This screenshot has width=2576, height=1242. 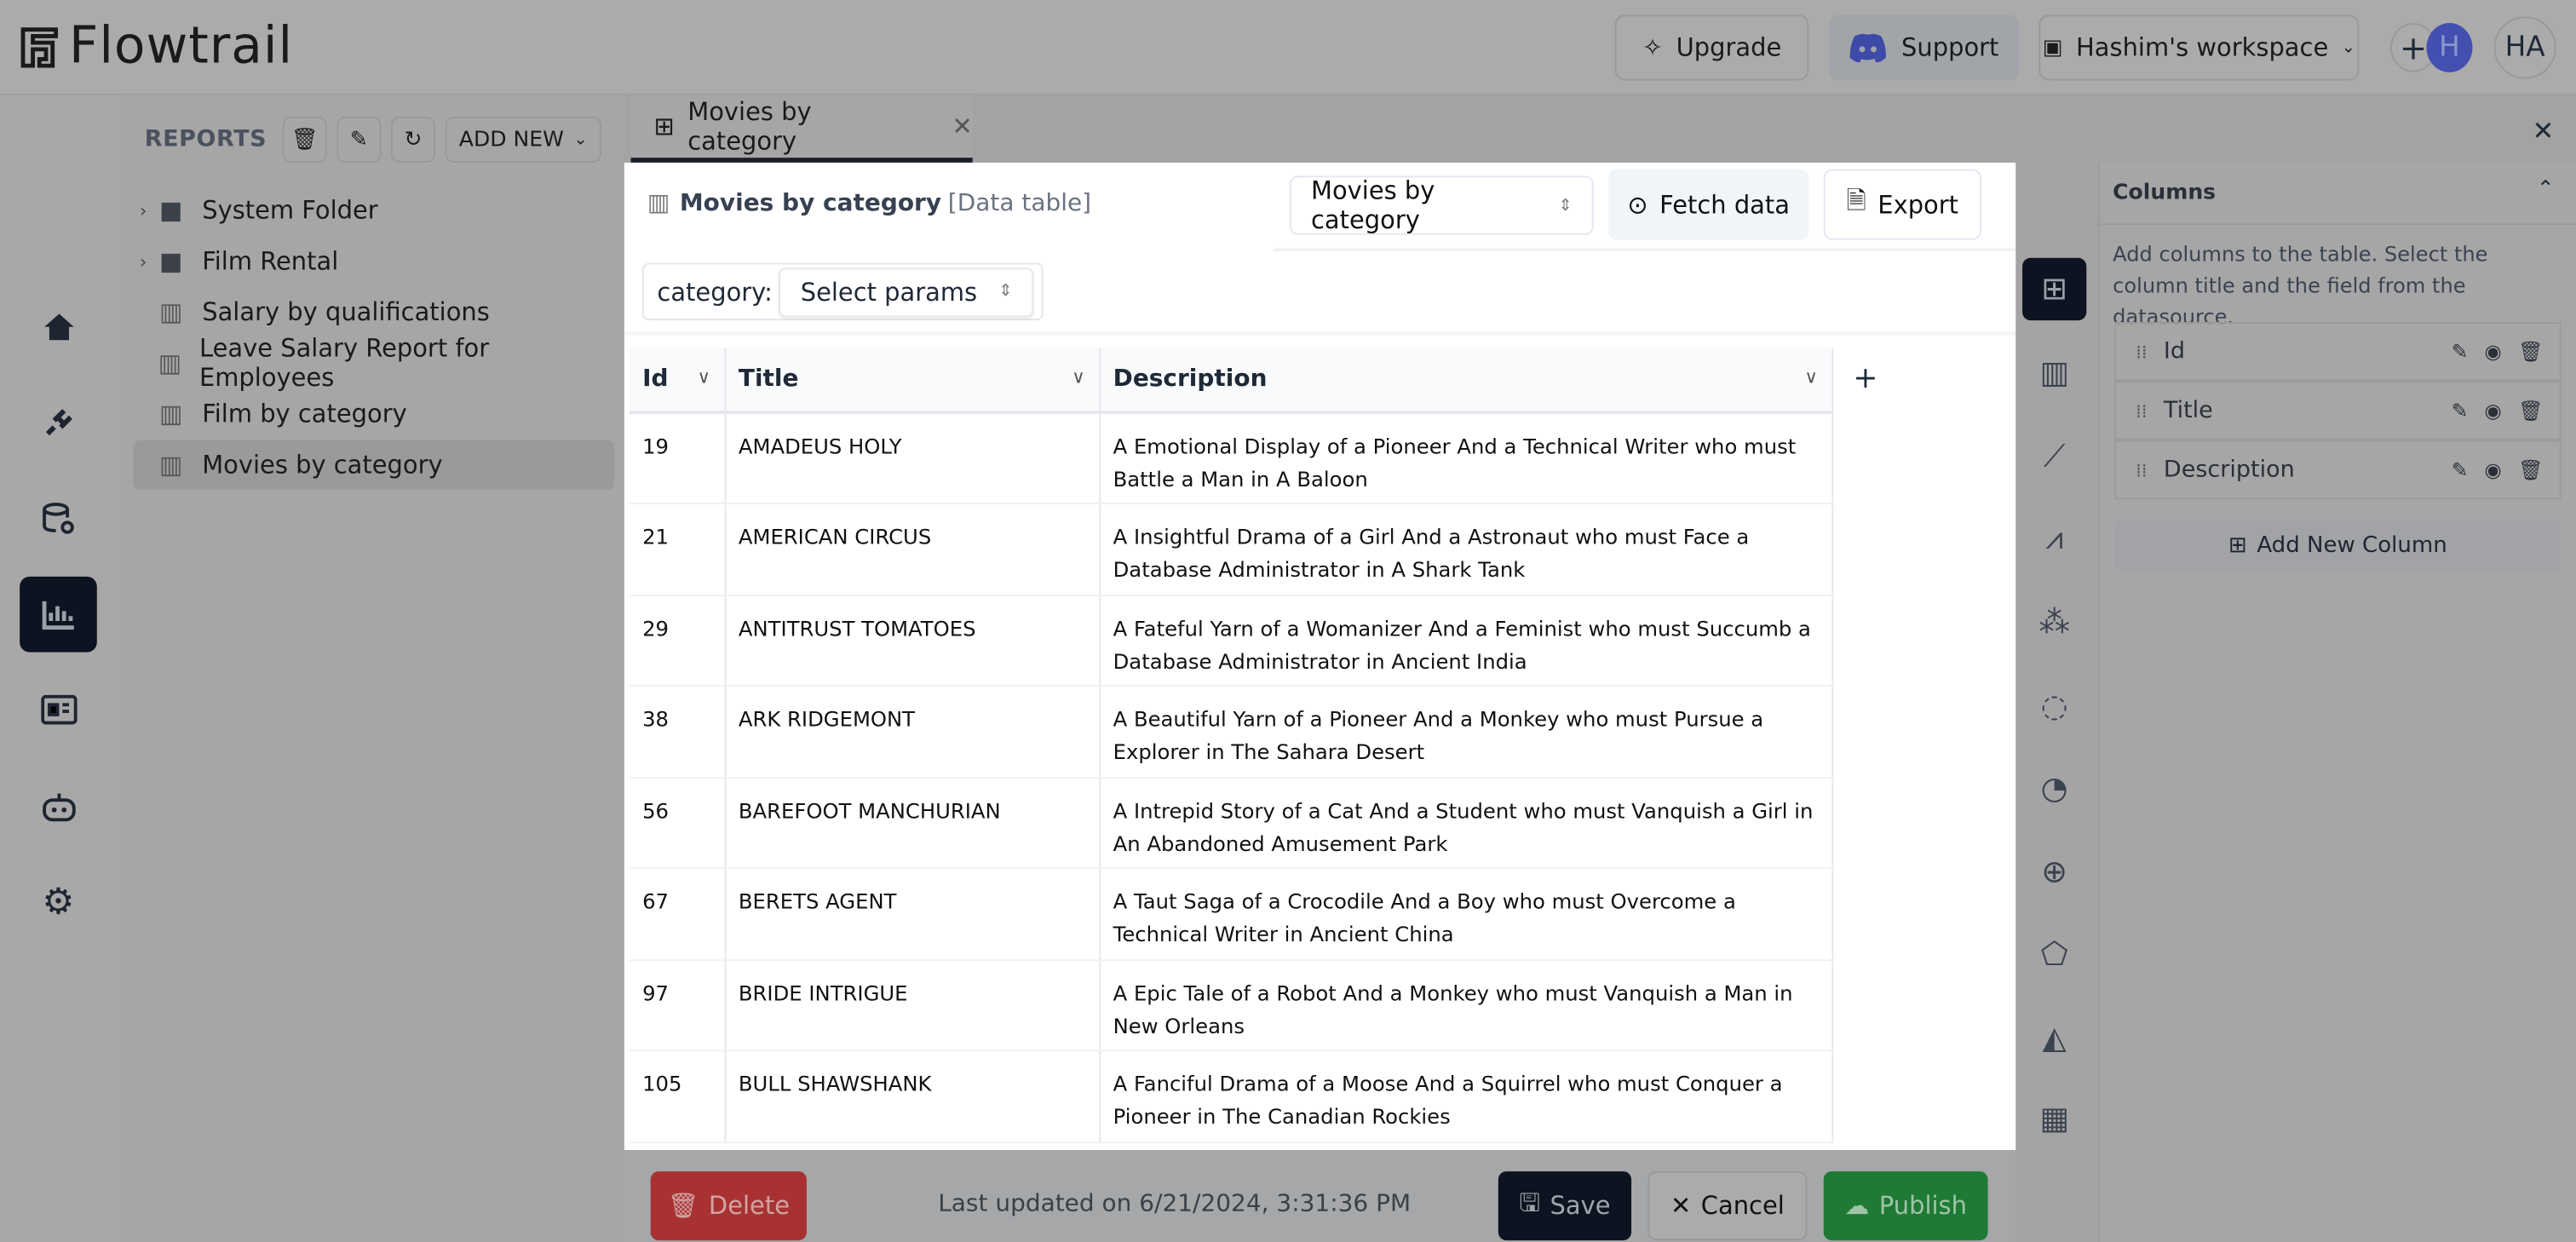 I want to click on updown-icon: ⇕, so click(x=1006, y=291).